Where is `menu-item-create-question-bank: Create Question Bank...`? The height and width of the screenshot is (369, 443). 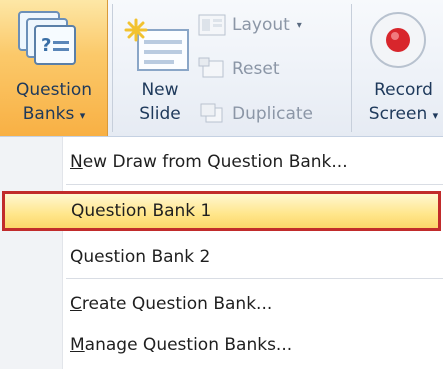
menu-item-create-question-bank: Create Question Bank... is located at coordinates (246, 304).